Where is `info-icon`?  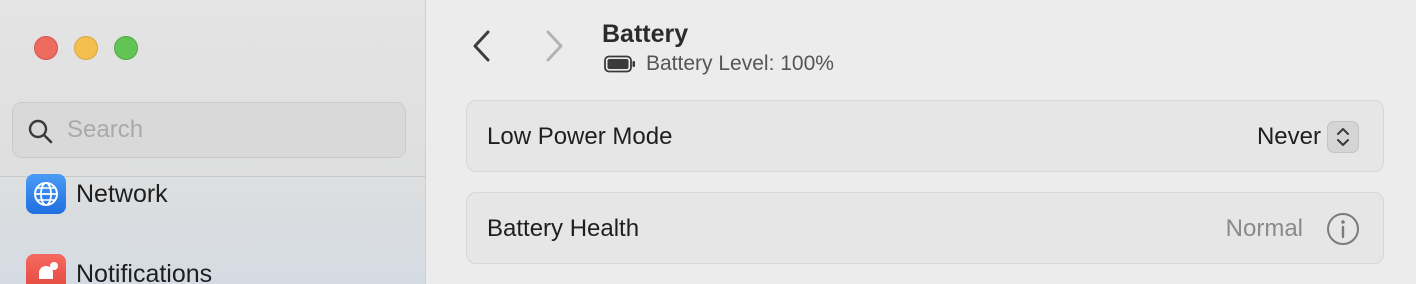
info-icon is located at coordinates (1343, 229).